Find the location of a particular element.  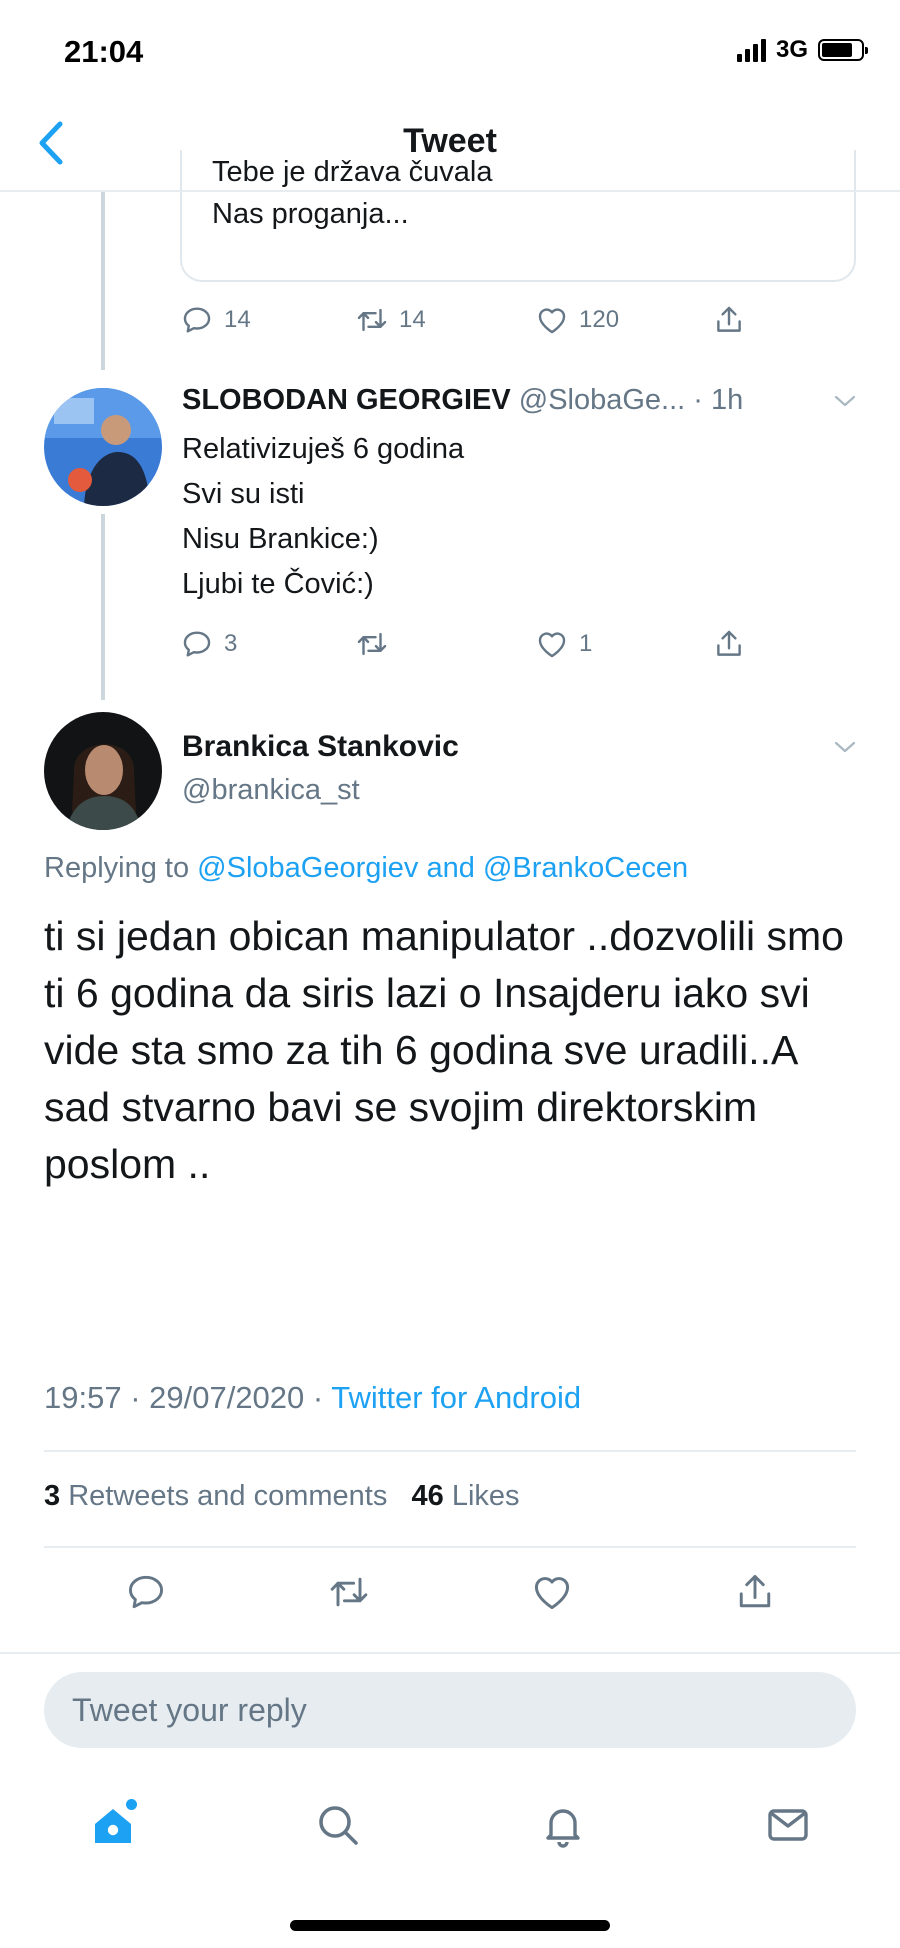

tab-search is located at coordinates (338, 1825).